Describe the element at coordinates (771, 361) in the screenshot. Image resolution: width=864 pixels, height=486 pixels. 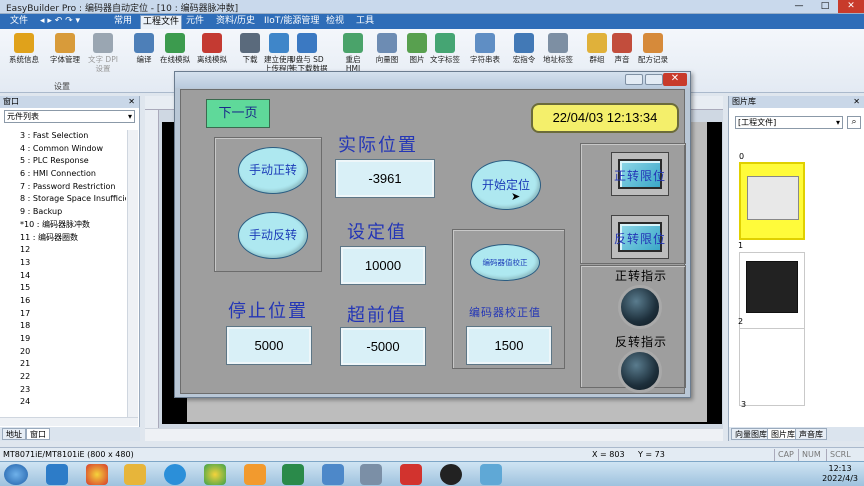
I see `library-thumb-2: 2` at that location.